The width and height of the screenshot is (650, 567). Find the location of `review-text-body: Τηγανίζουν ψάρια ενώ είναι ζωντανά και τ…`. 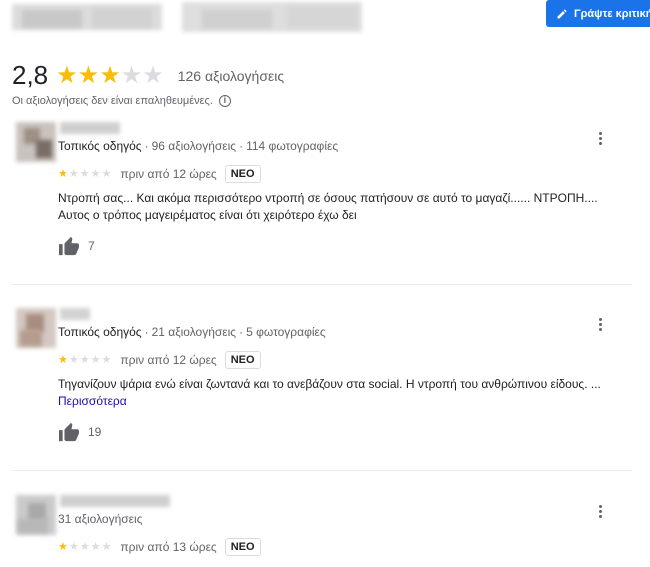

review-text-body: Τηγανίζουν ψάρια ενώ είναι ζωντανά και τ… is located at coordinates (329, 384).